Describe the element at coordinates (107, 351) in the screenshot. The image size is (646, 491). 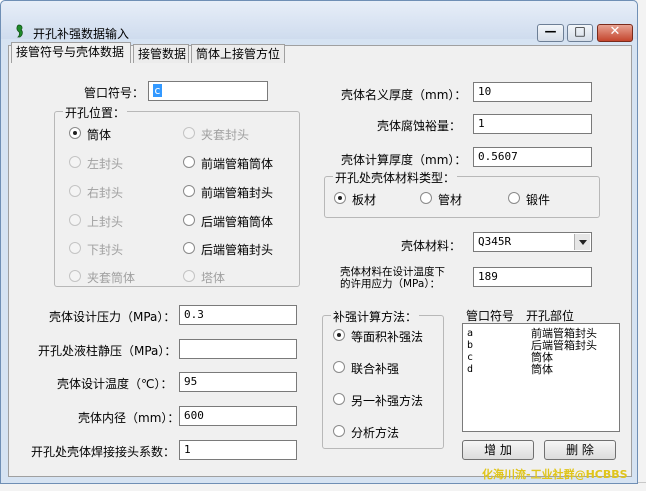
I see `liquid-pressure-label: 开孔处液柱静压（MPa）：` at that location.